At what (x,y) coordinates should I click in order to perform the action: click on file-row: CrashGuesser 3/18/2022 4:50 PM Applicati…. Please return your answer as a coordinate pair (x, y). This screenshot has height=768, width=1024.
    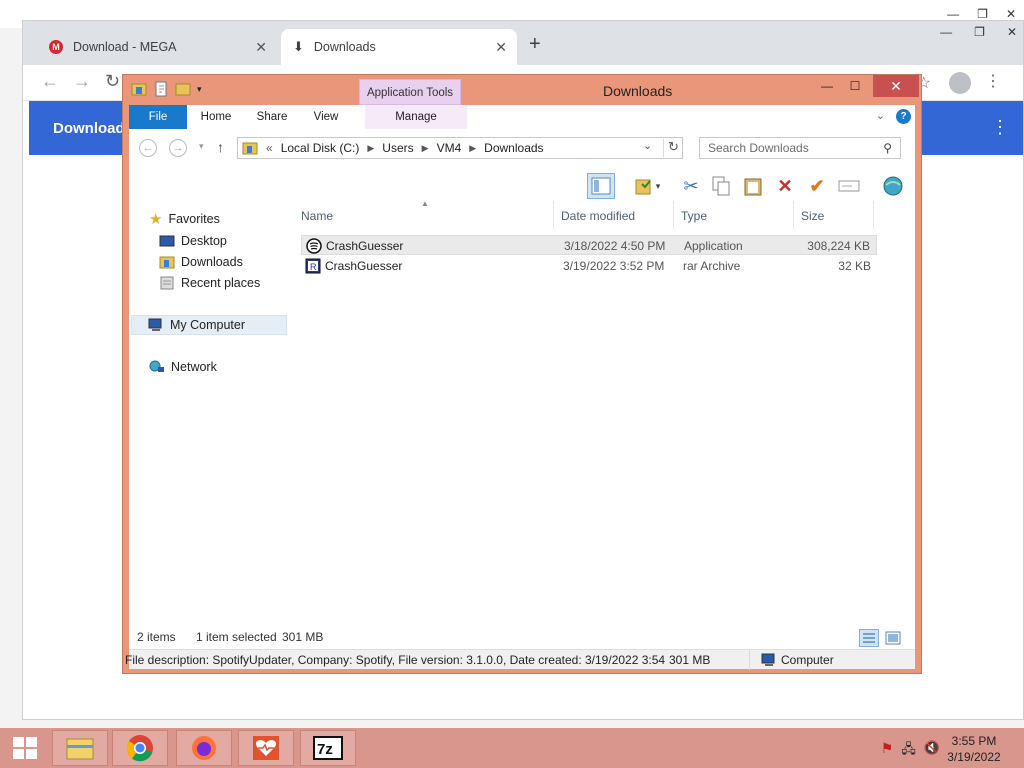
    Looking at the image, I should click on (589, 245).